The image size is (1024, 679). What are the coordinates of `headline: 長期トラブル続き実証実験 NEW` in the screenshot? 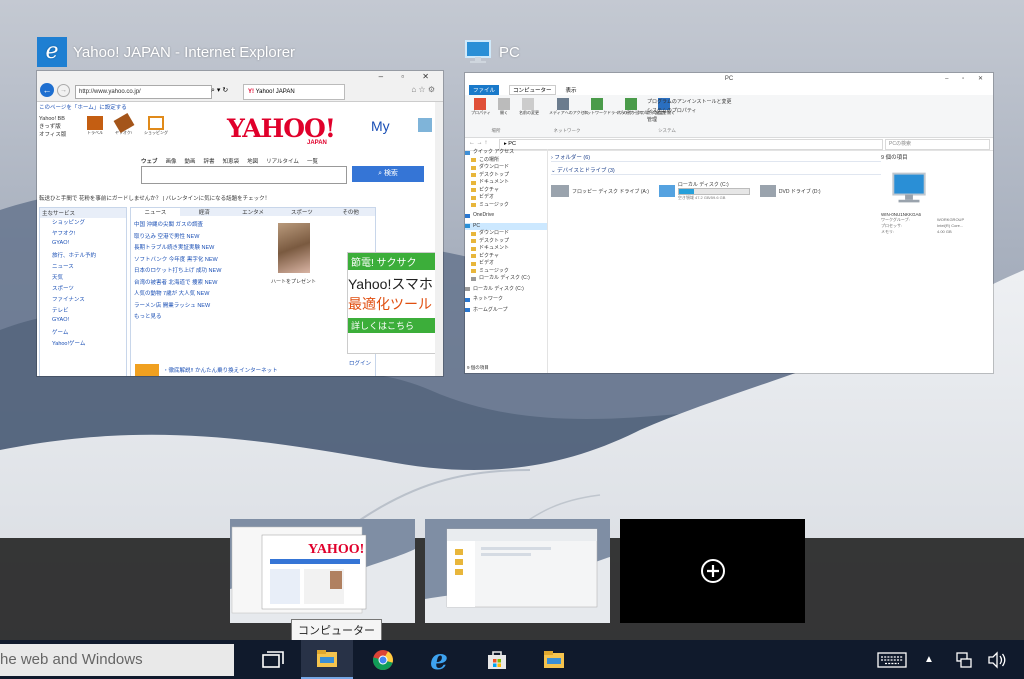 It's located at (253, 249).